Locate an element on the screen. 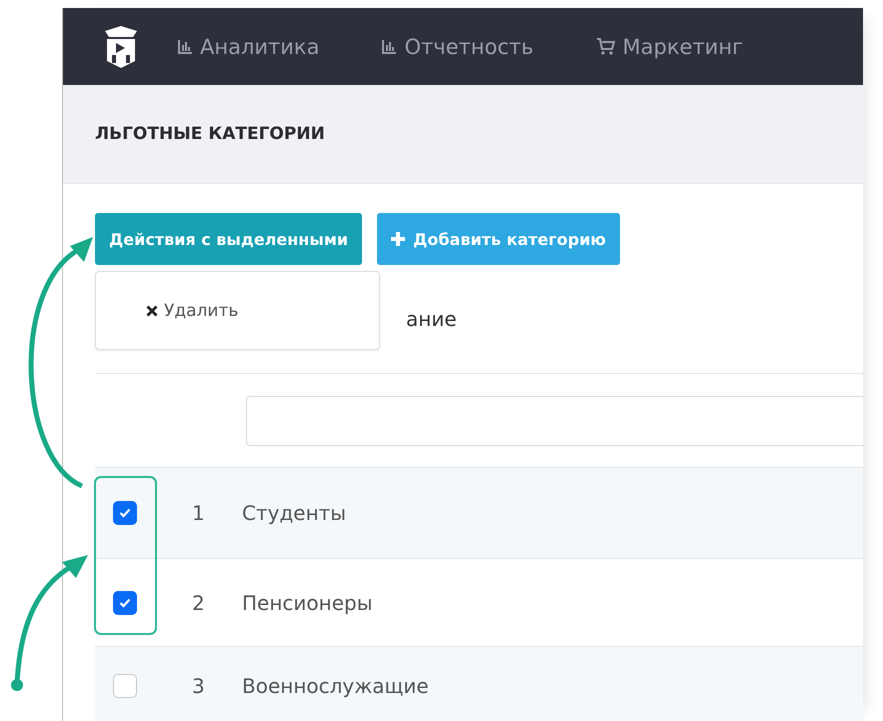 The height and width of the screenshot is (721, 883). row-number: 3 is located at coordinates (199, 686).